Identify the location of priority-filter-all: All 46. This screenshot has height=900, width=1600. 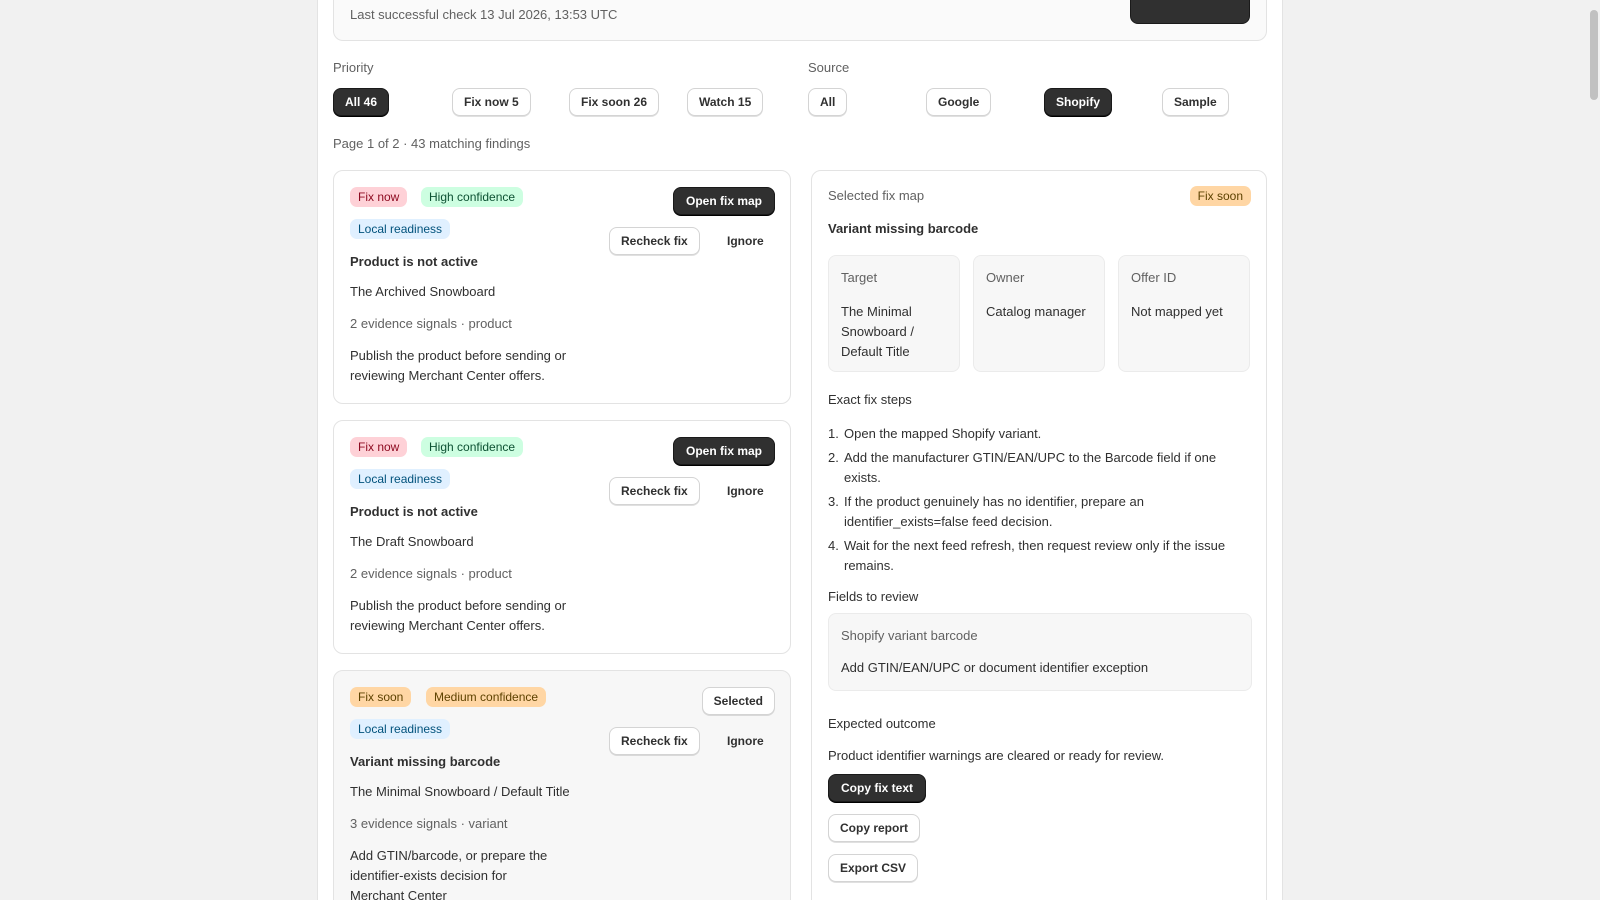
(361, 102).